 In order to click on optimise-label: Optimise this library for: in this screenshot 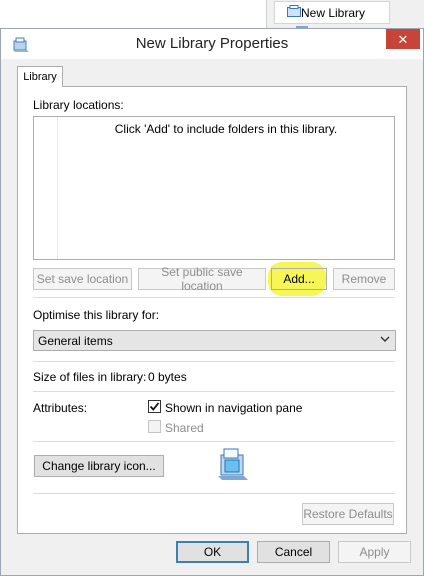, I will do `click(96, 315)`.